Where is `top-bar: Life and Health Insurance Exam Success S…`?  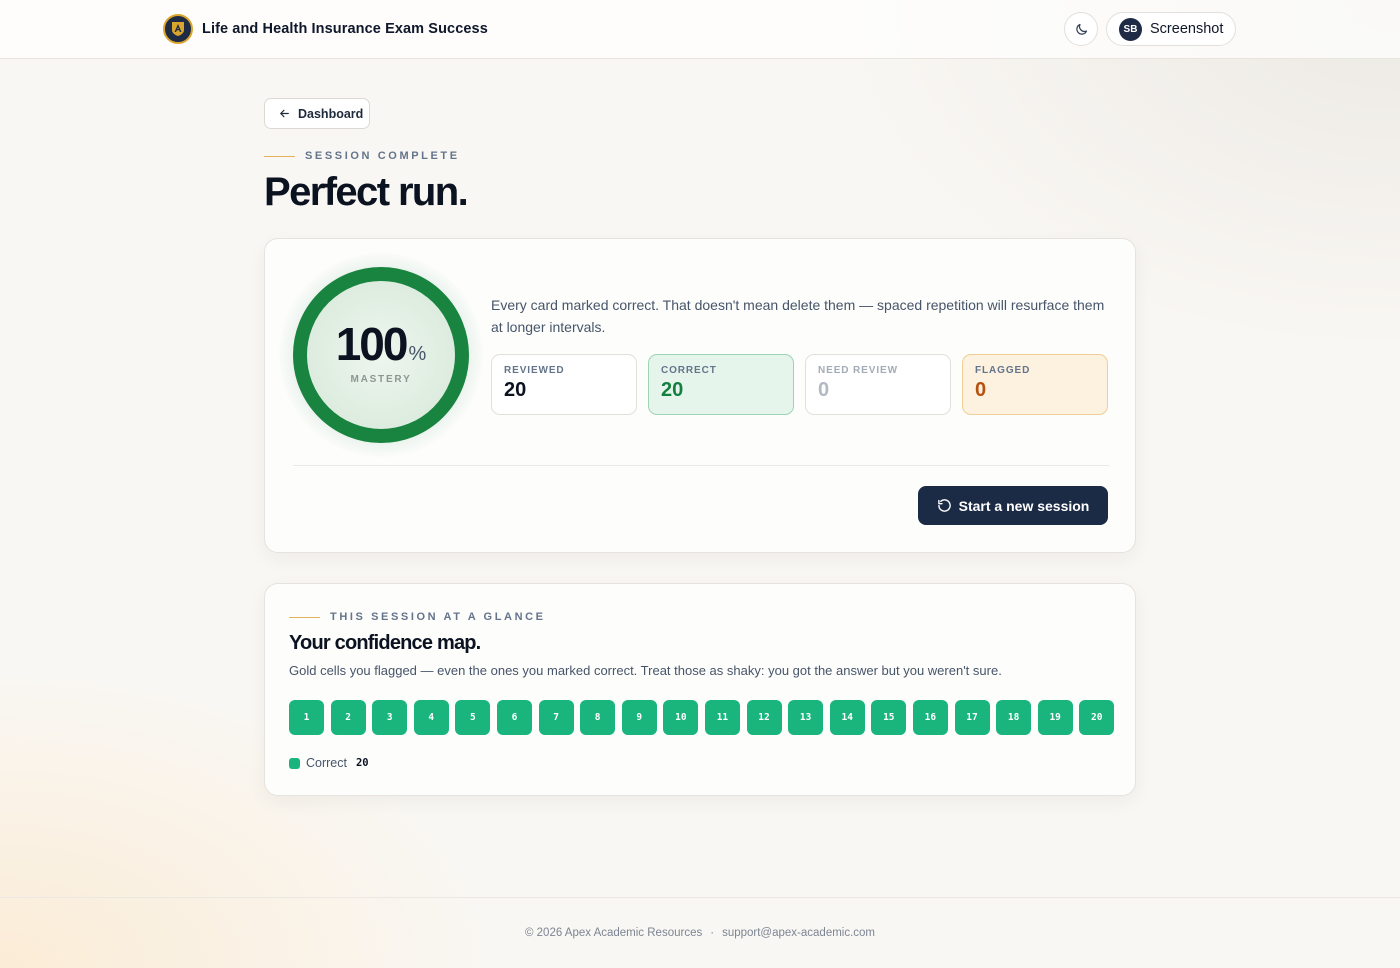 top-bar: Life and Health Insurance Exam Success S… is located at coordinates (700, 29).